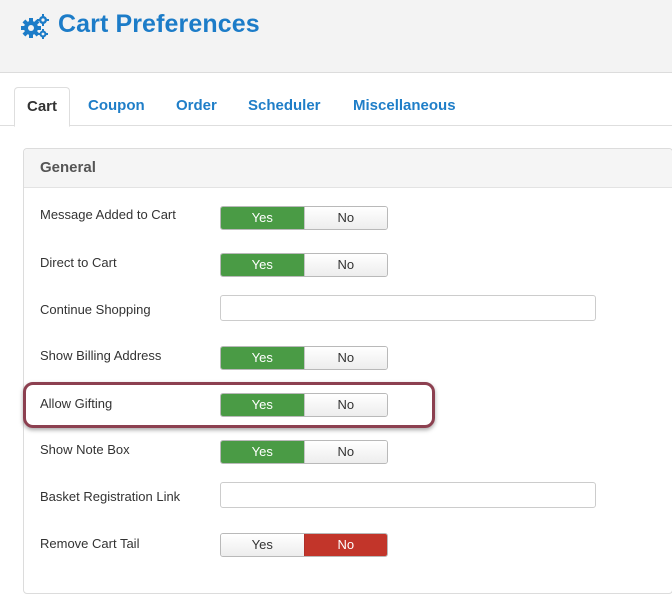  What do you see at coordinates (35, 26) in the screenshot?
I see `gears-icon` at bounding box center [35, 26].